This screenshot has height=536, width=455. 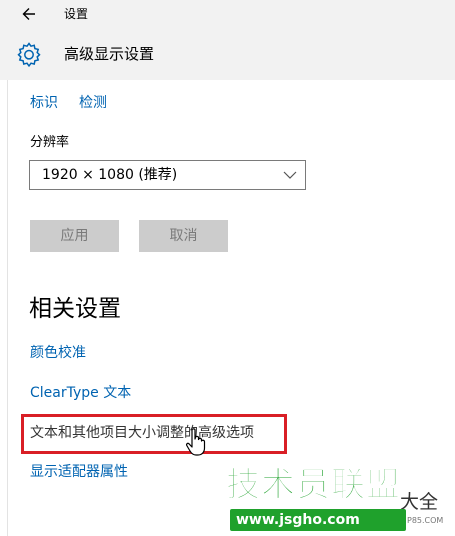 What do you see at coordinates (50, 142) in the screenshot?
I see `resolution-label: 分辨率` at bounding box center [50, 142].